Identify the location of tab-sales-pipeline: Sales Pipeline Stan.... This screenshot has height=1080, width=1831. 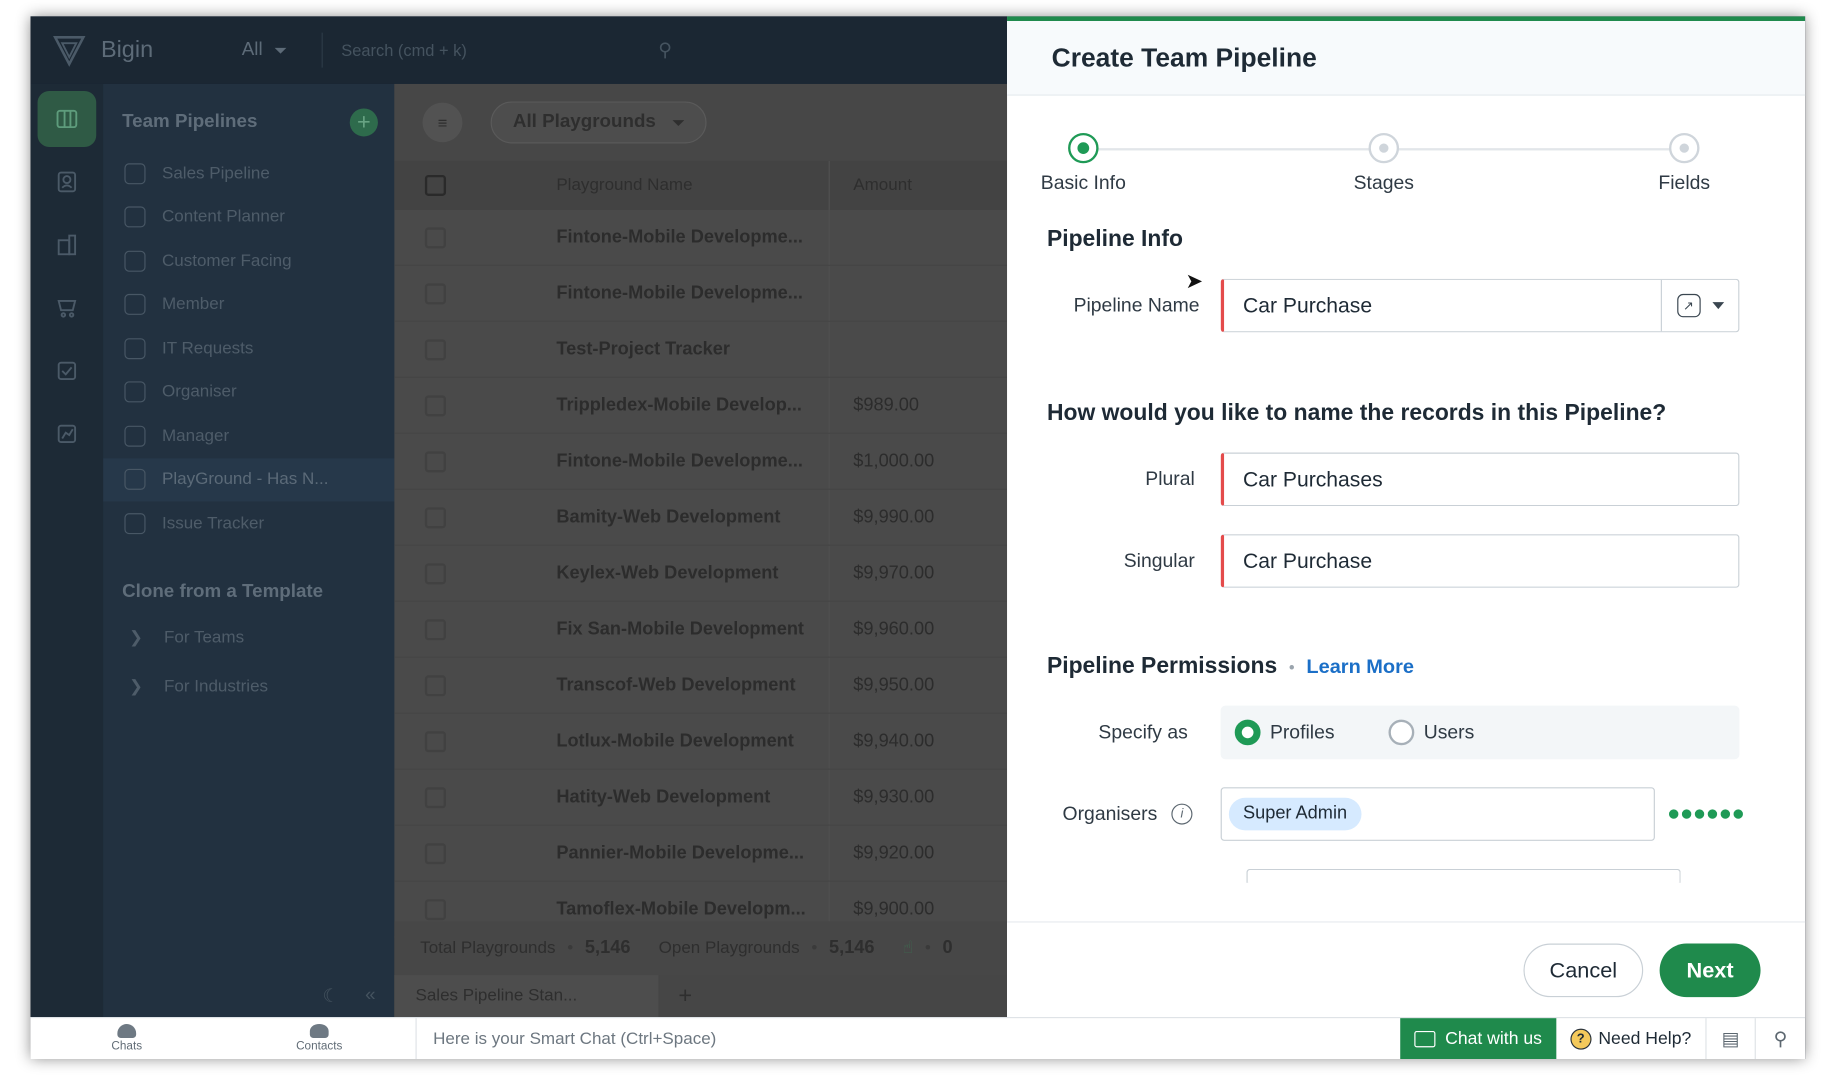
(527, 996).